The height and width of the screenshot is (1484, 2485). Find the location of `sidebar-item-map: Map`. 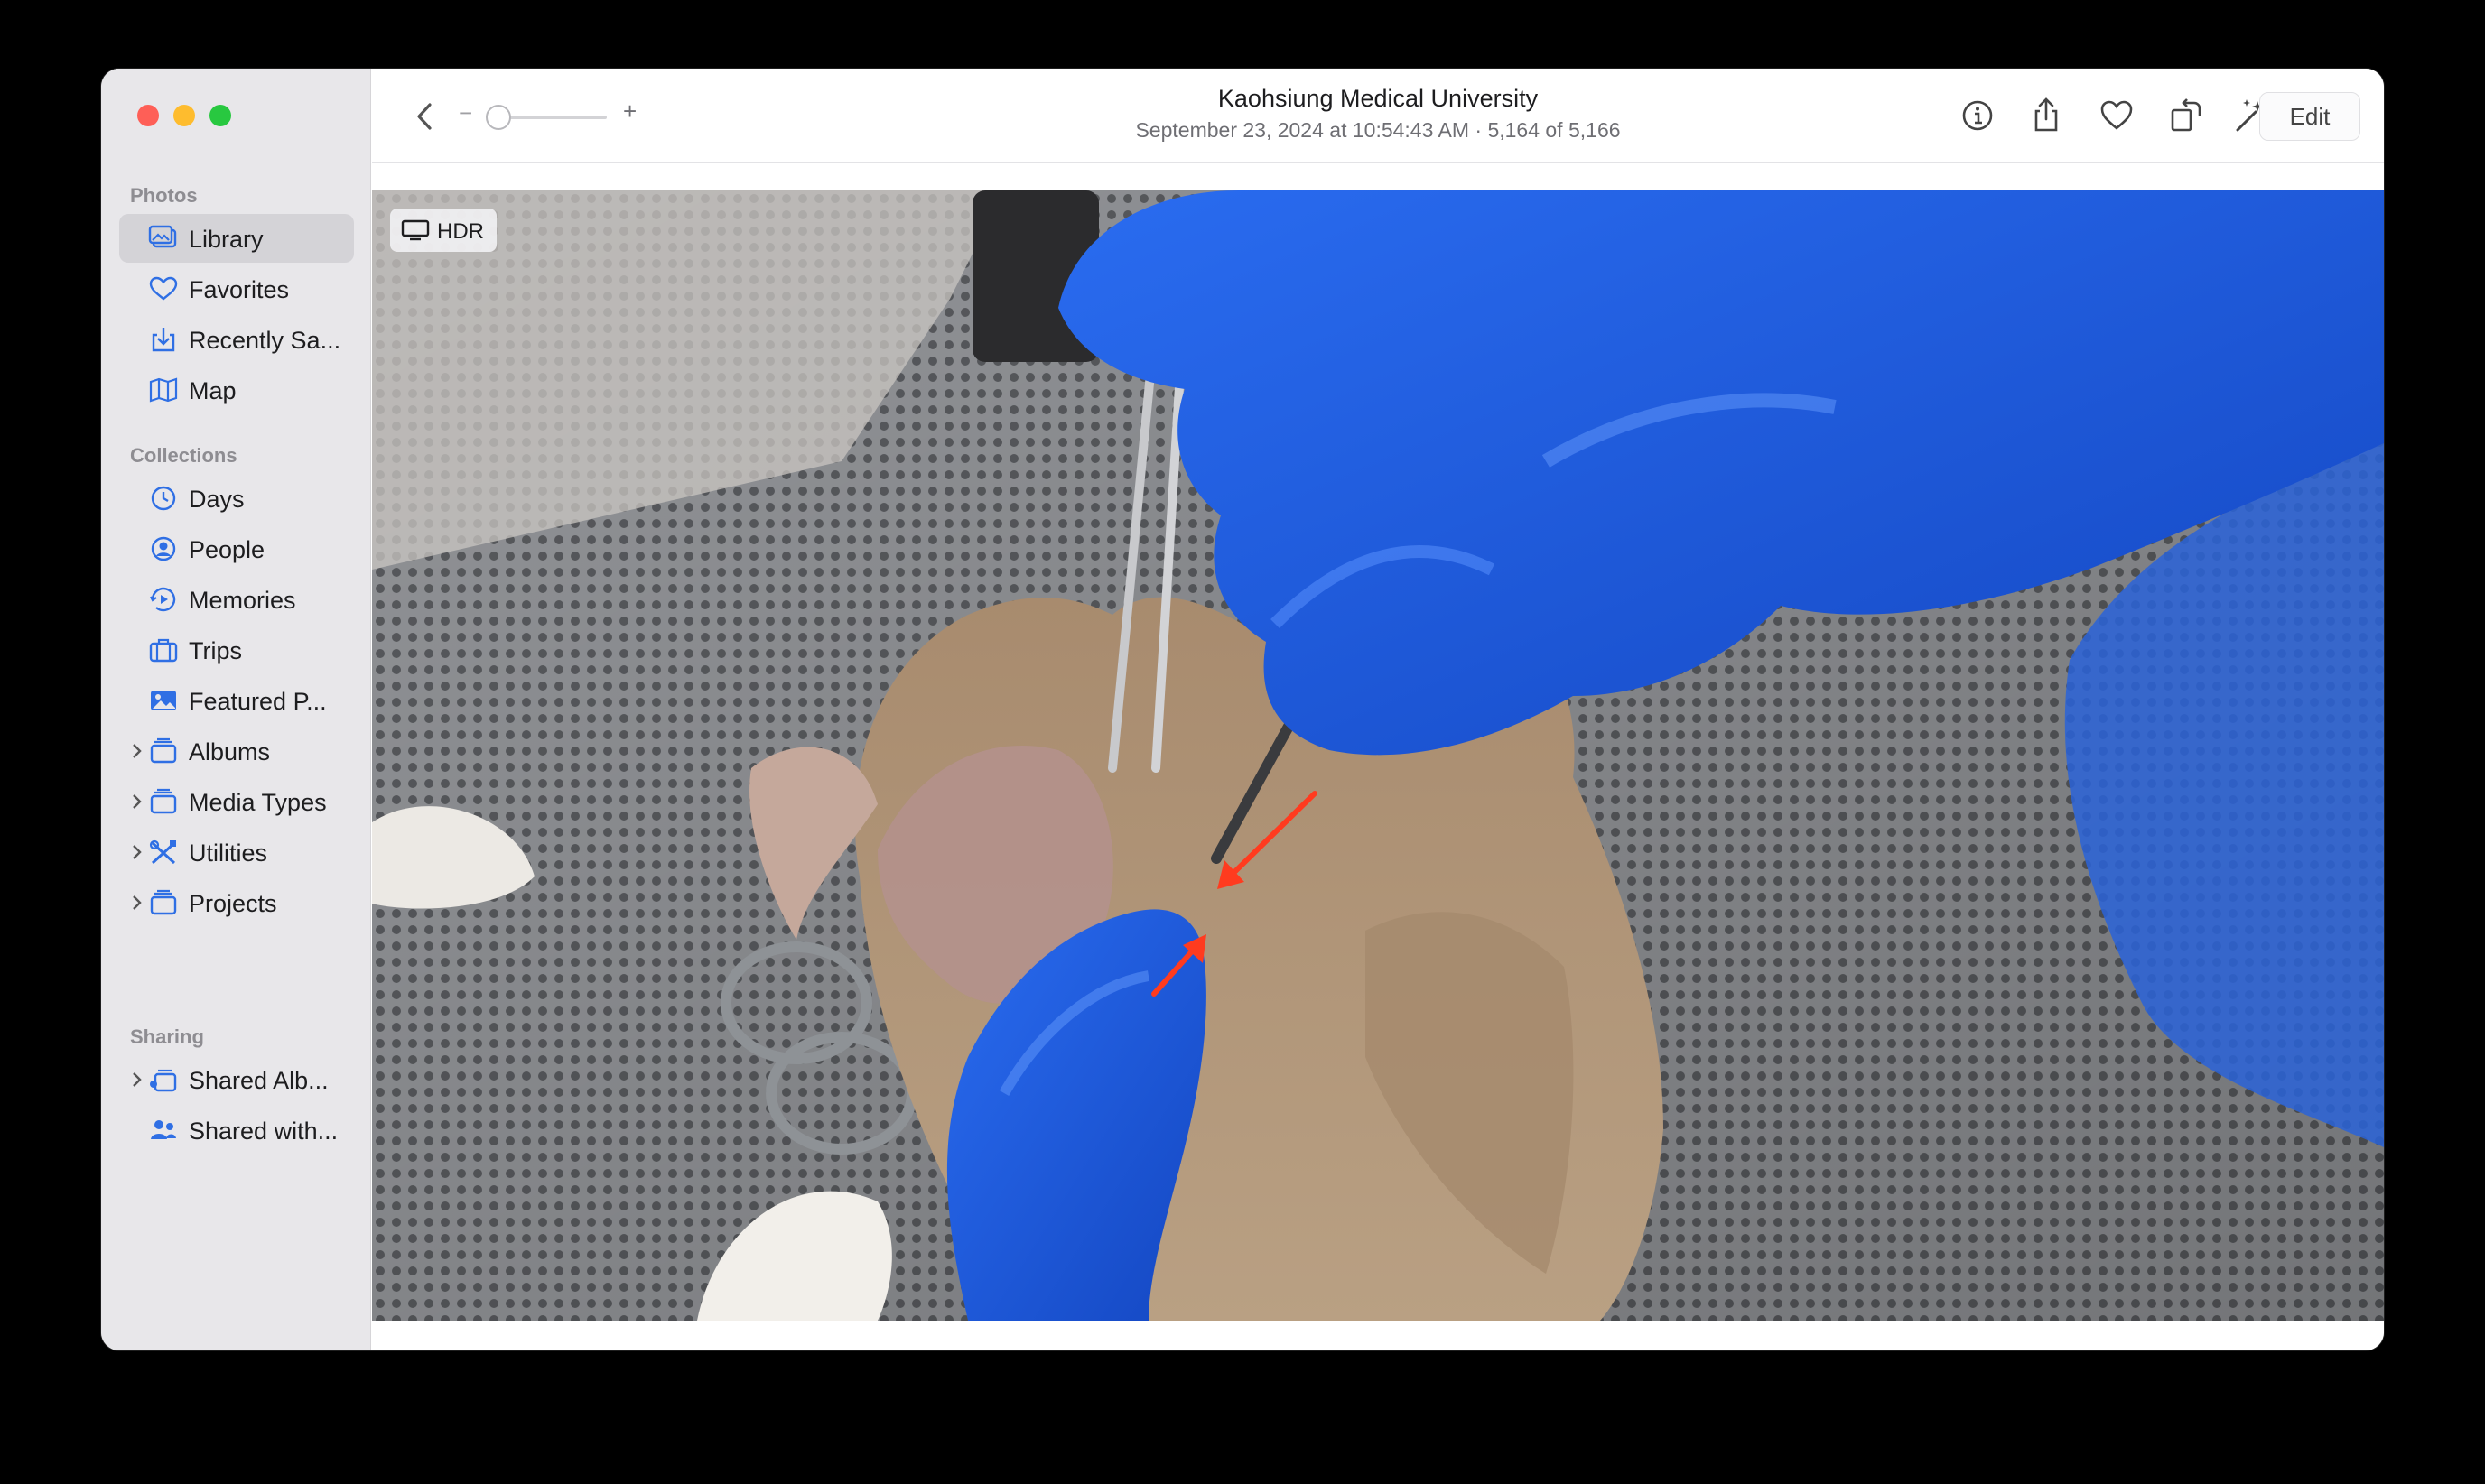

sidebar-item-map: Map is located at coordinates (236, 390).